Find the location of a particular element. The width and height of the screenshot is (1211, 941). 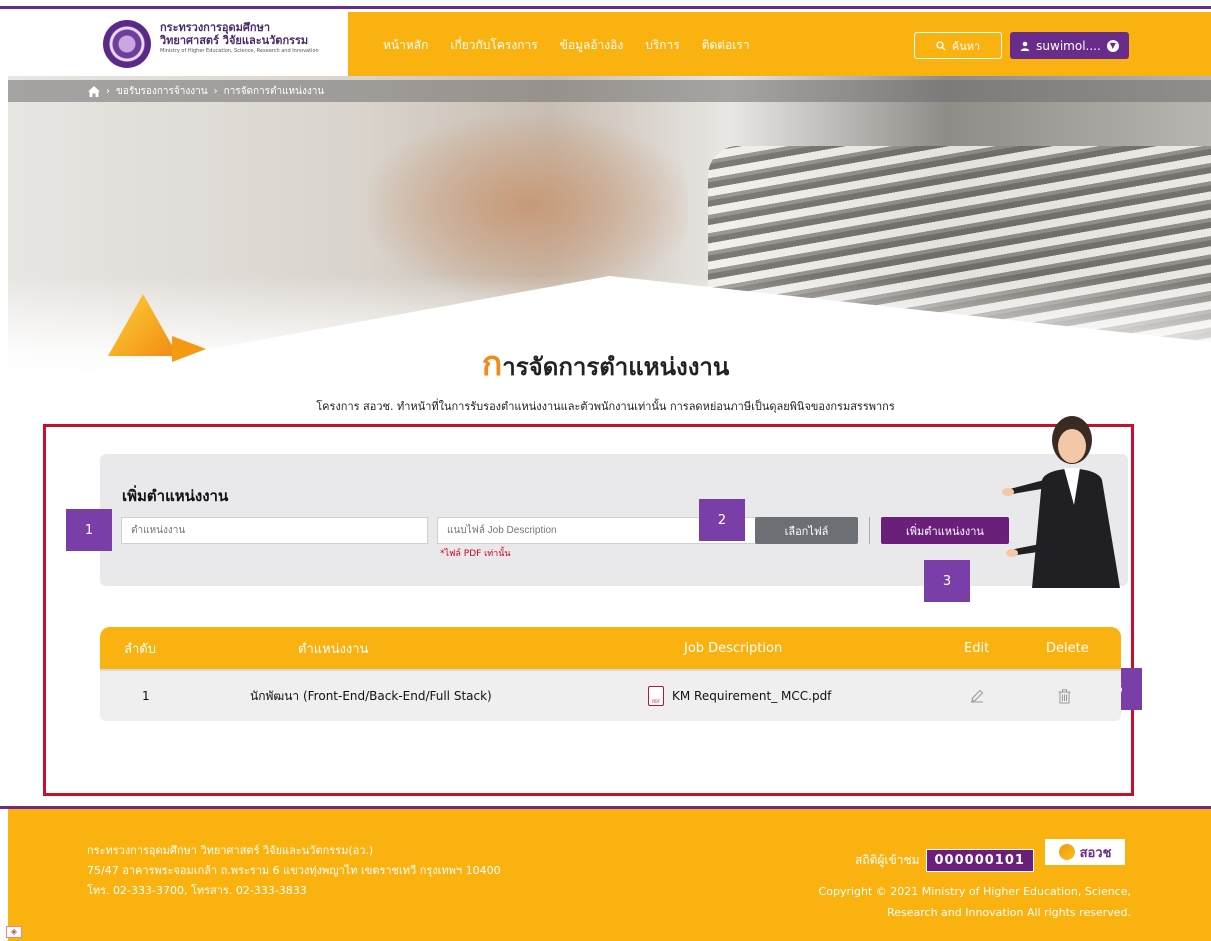

brand-logo-icon is located at coordinates (1066, 852).